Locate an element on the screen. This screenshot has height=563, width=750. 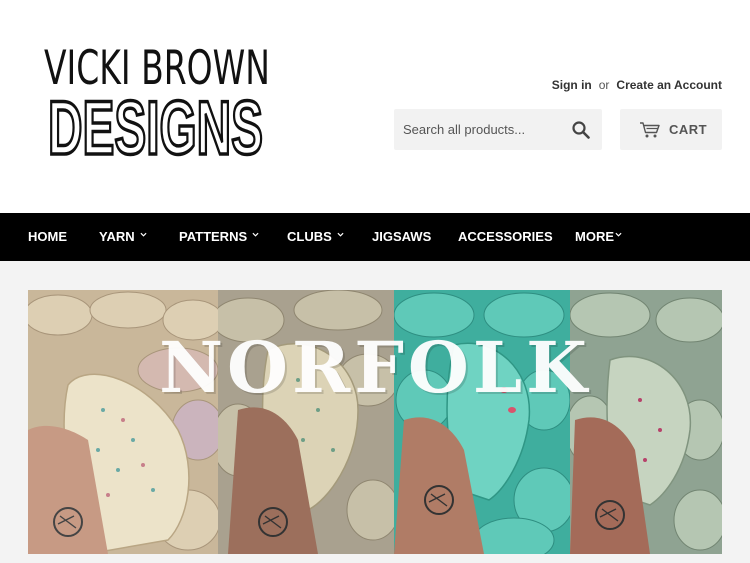
cart-label: CART is located at coordinates (688, 129).